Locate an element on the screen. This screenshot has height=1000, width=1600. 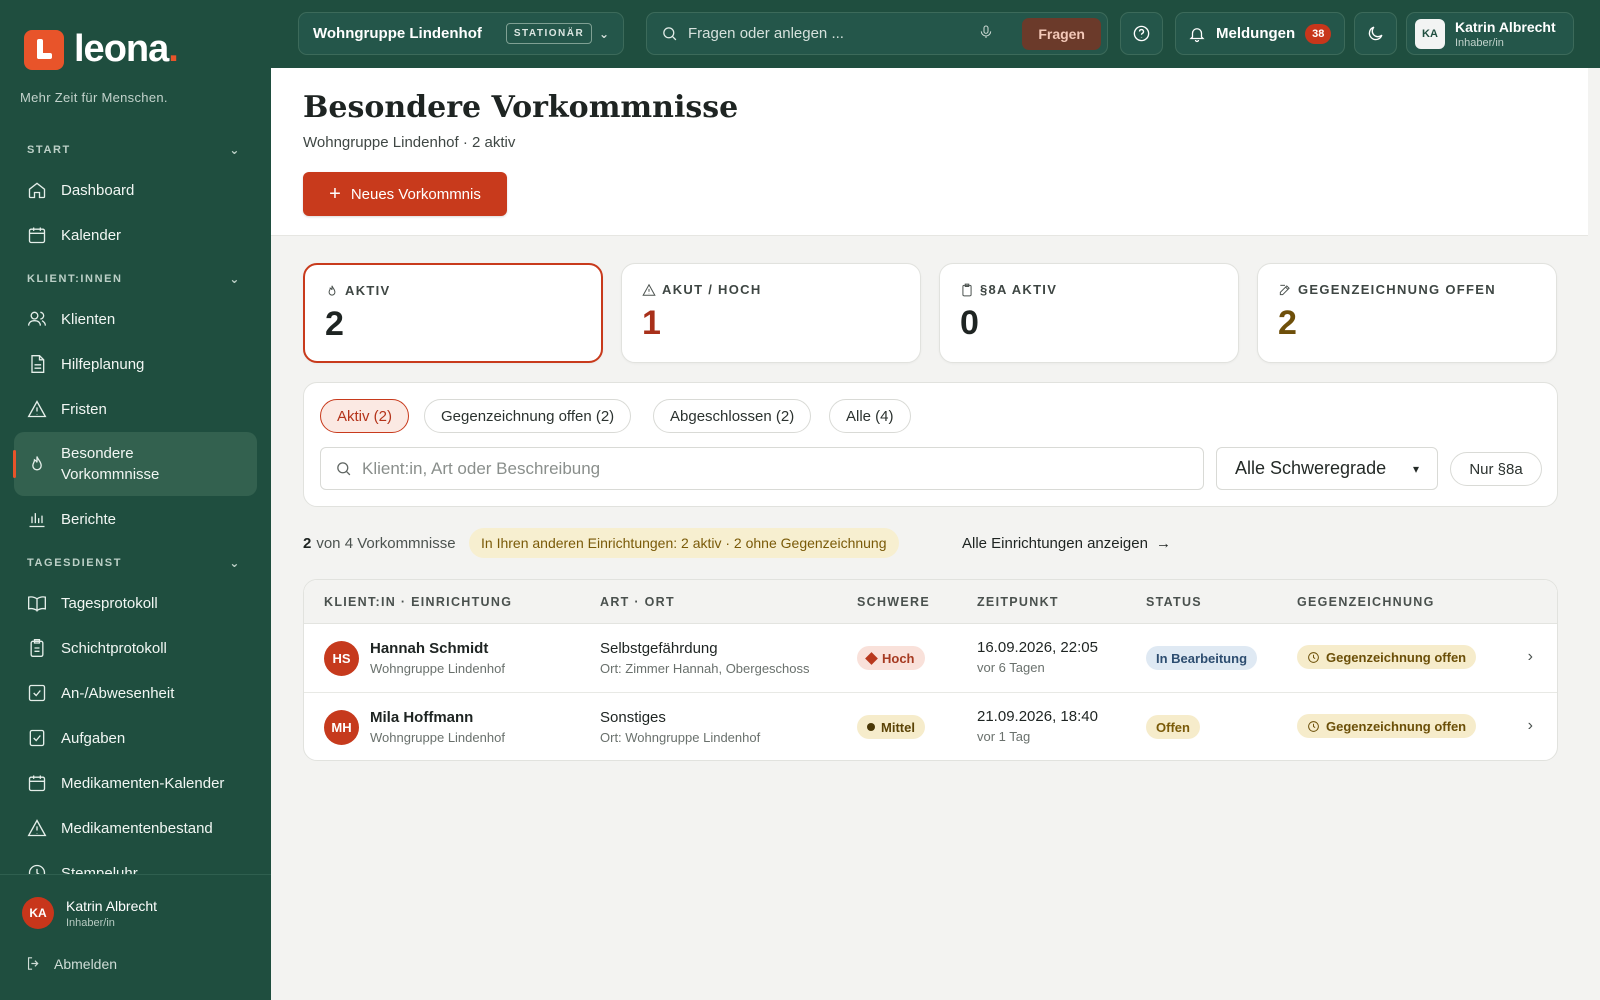
app-logo: leona. is located at coordinates (101, 49).